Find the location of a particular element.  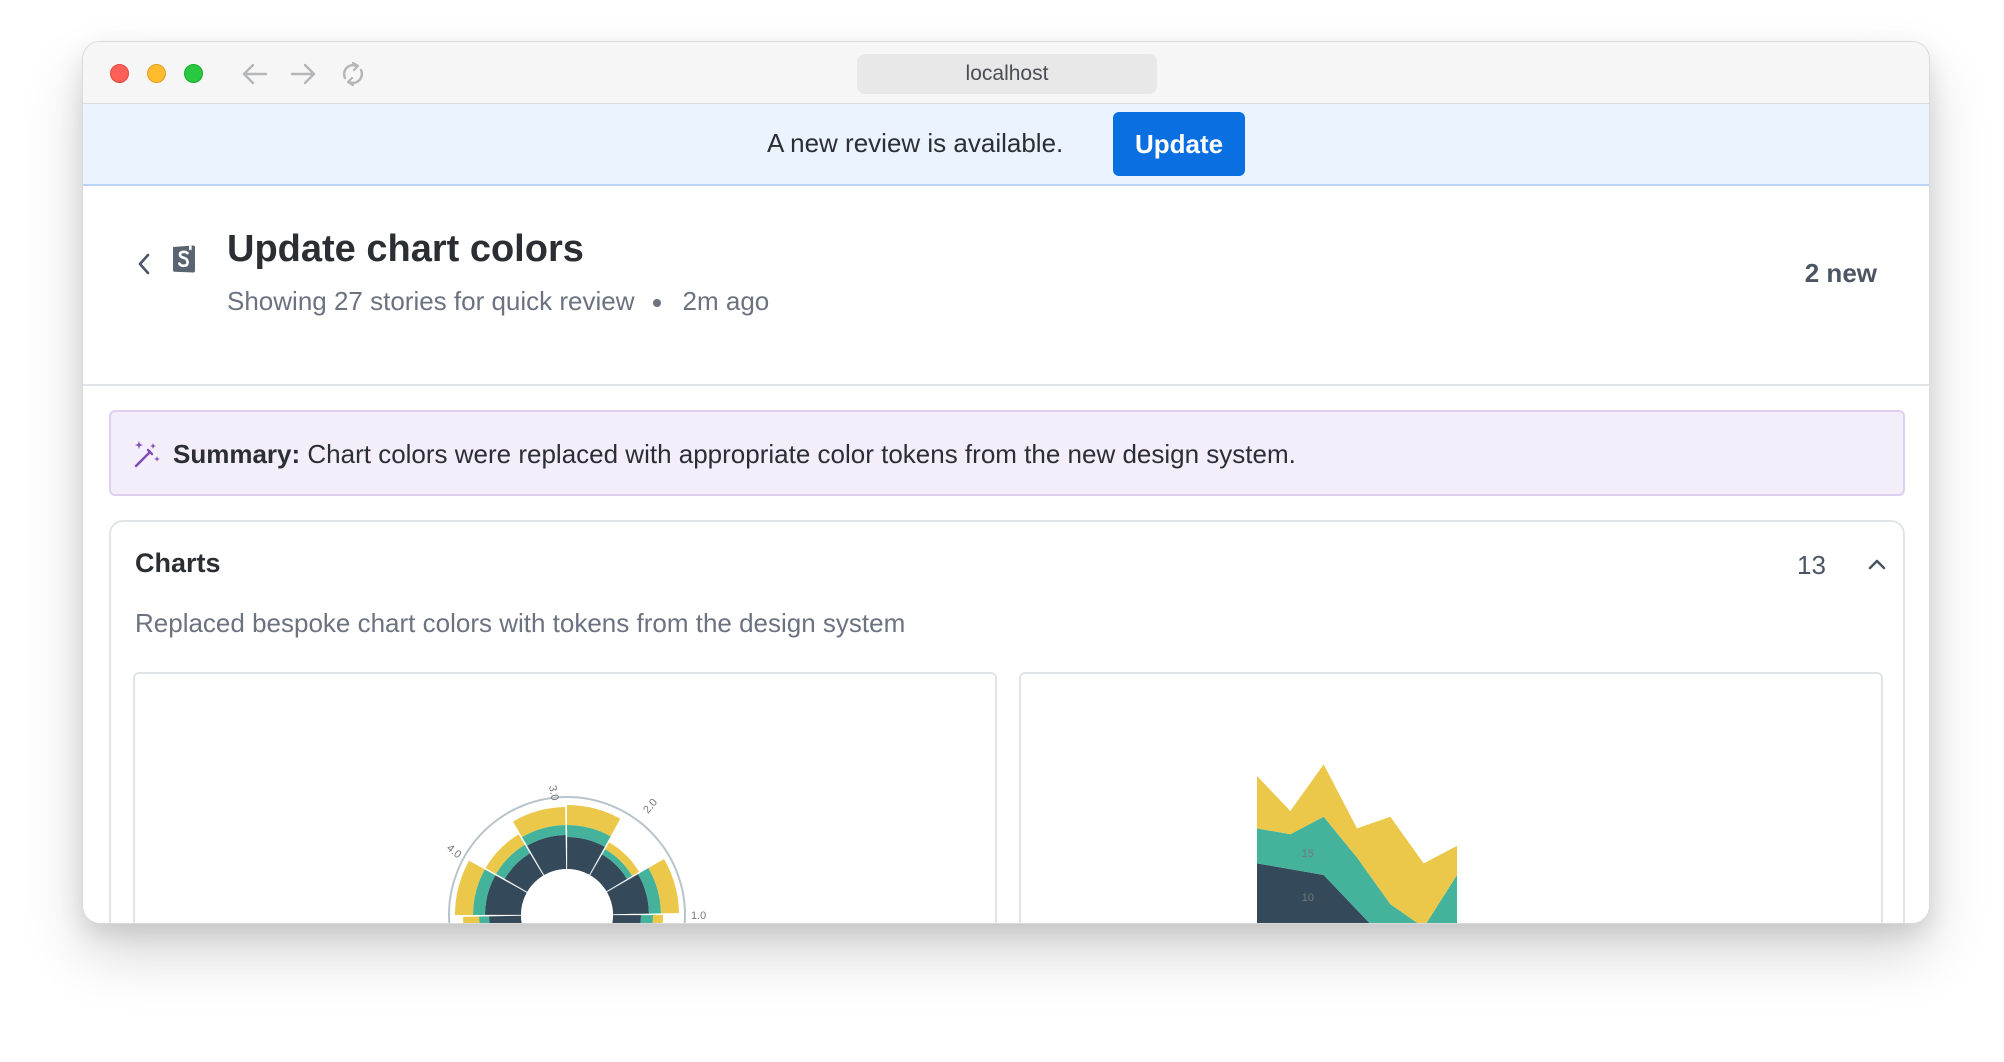

separator-dot is located at coordinates (656, 303).